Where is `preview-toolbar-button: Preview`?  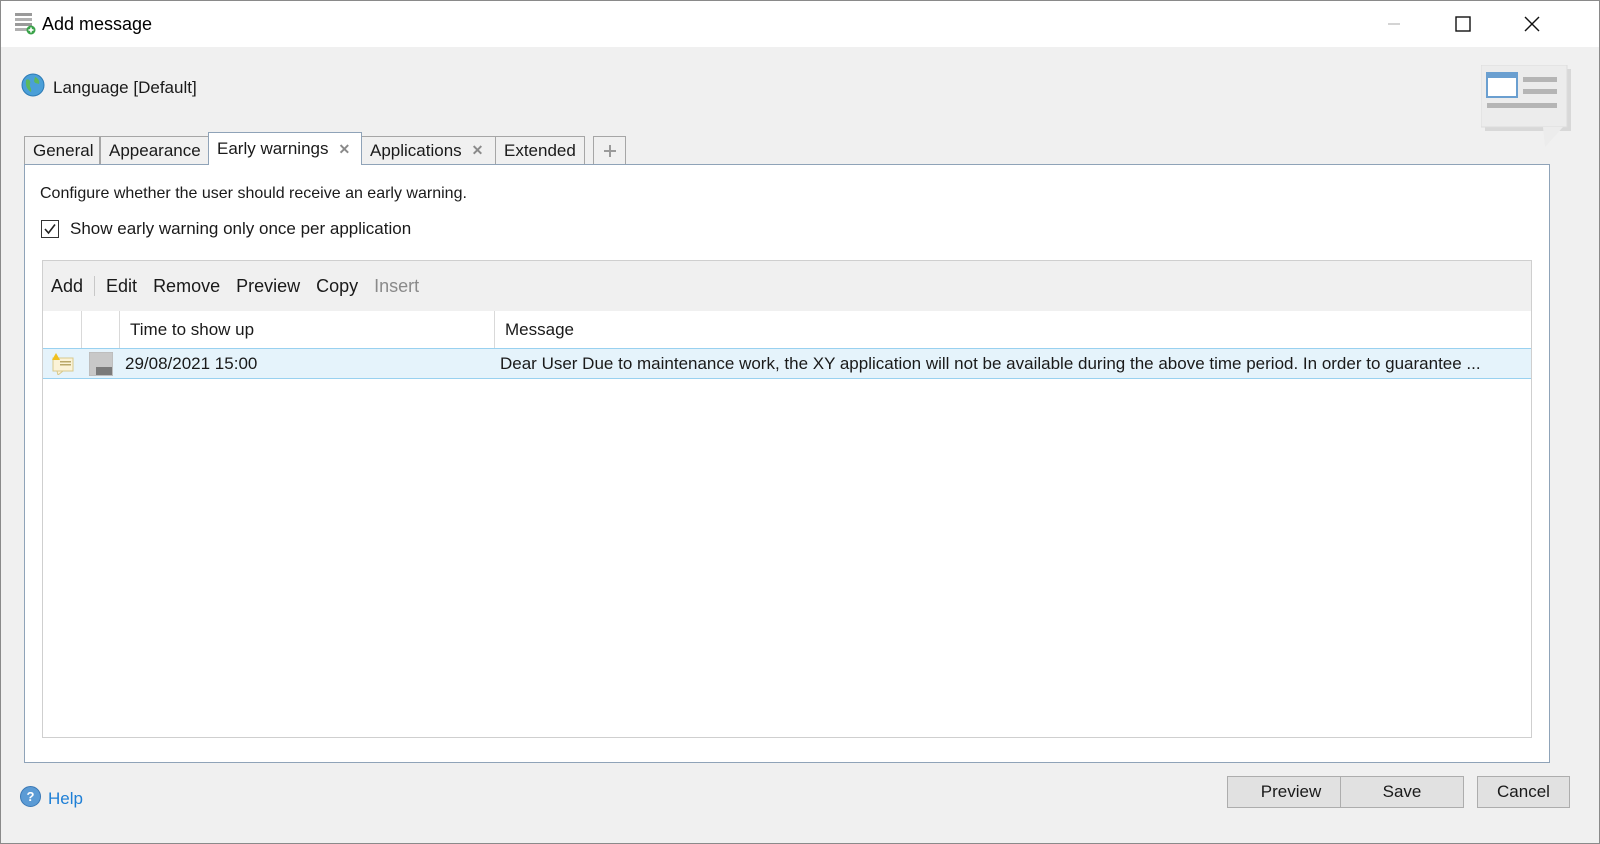
preview-toolbar-button: Preview is located at coordinates (268, 286).